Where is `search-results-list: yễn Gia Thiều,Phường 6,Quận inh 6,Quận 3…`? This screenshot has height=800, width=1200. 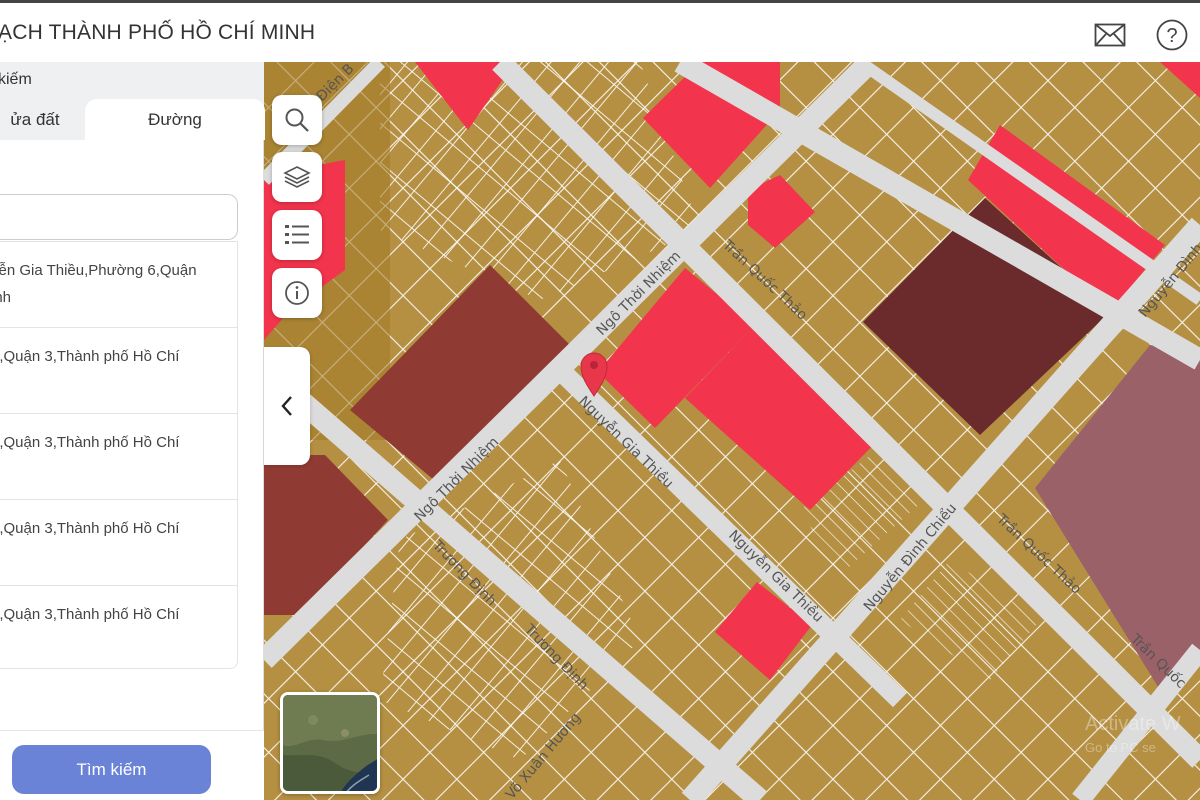
search-results-list: yễn Gia Thiều,Phường 6,Quận inh 6,Quận 3… is located at coordinates (119, 455).